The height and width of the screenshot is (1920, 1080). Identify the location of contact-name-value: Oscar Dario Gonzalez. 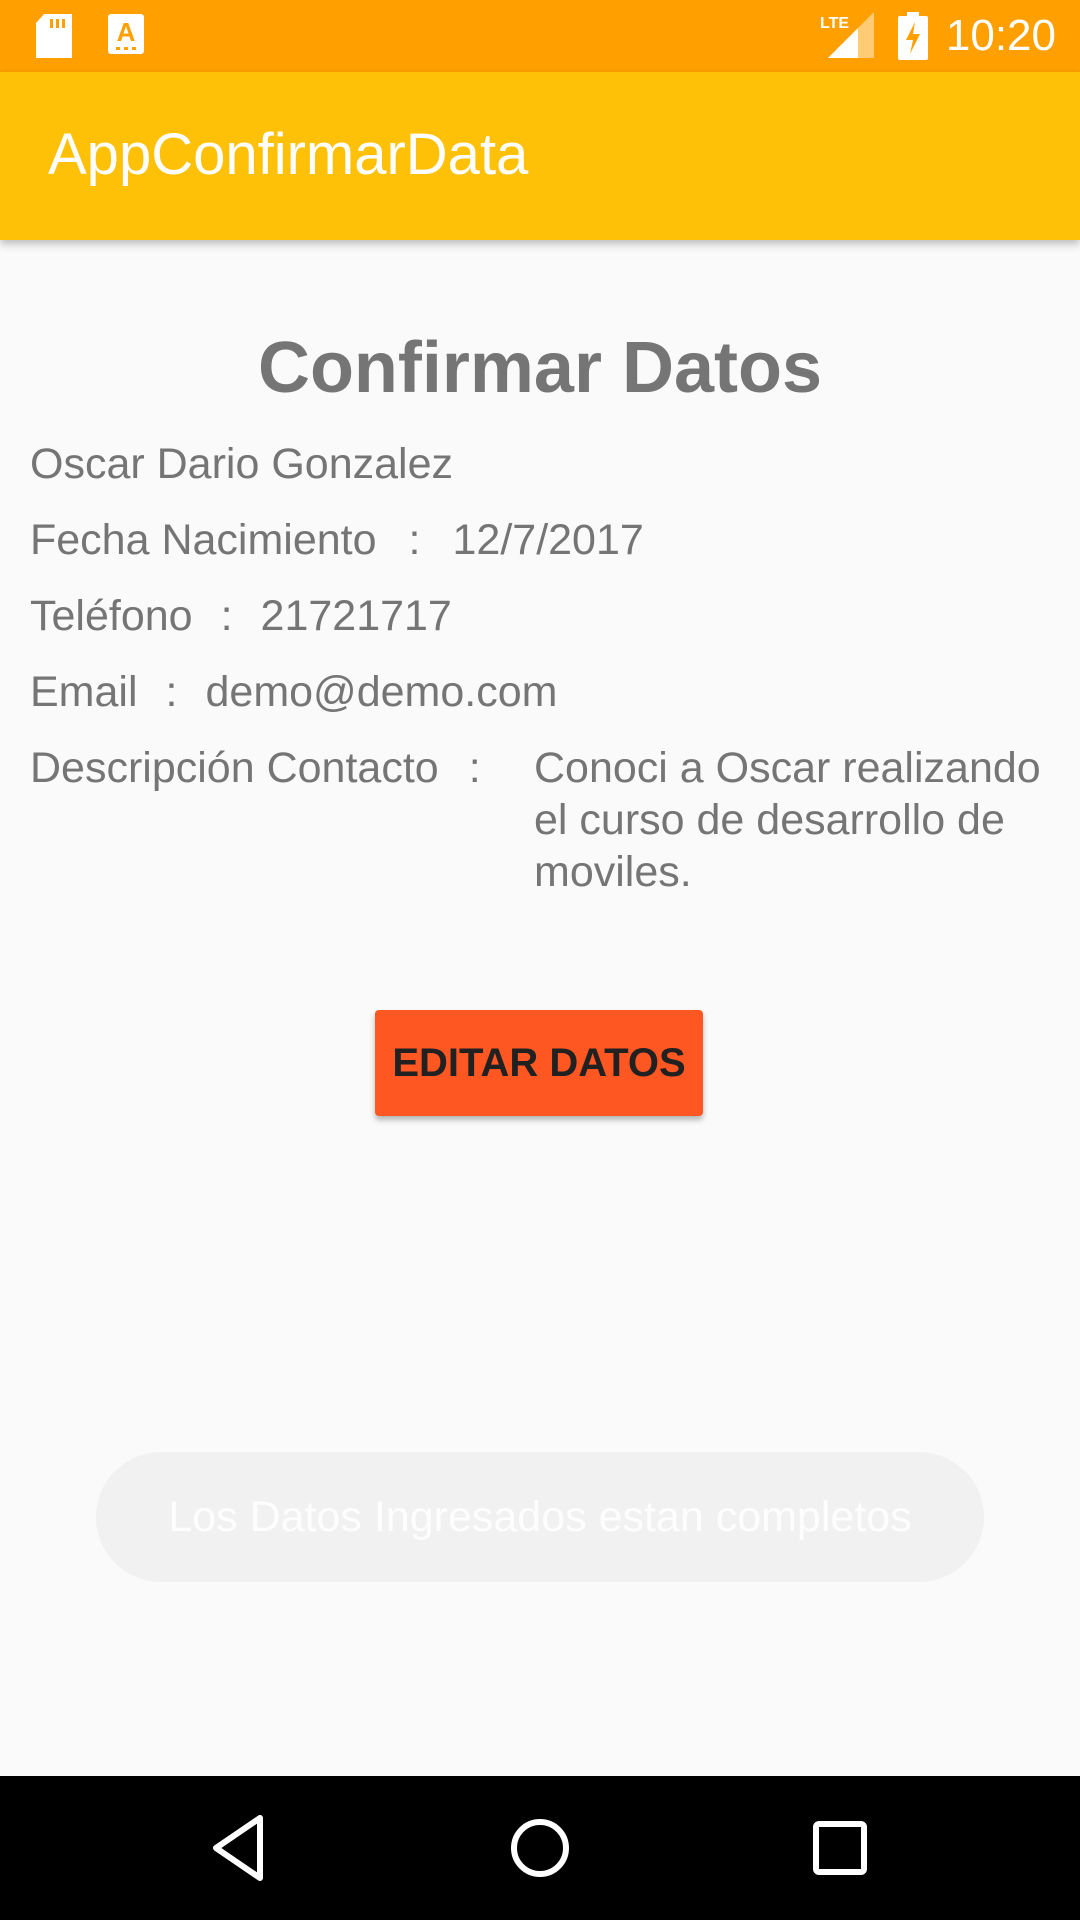
(241, 464).